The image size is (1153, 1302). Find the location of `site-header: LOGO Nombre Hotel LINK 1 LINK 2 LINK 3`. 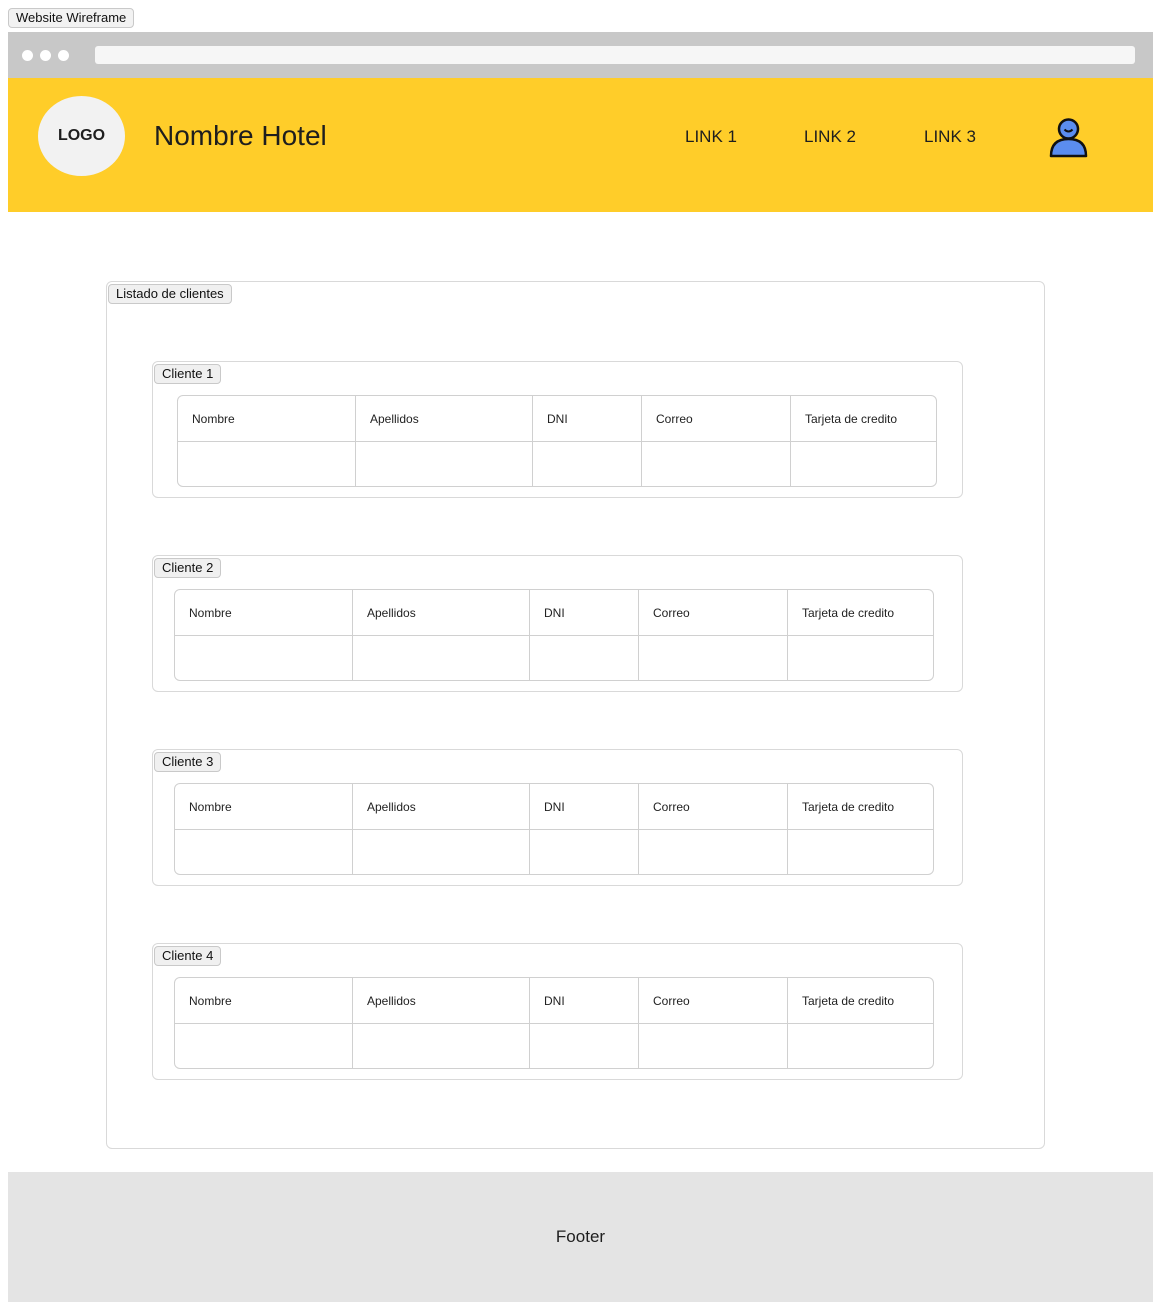

site-header: LOGO Nombre Hotel LINK 1 LINK 2 LINK 3 is located at coordinates (580, 145).